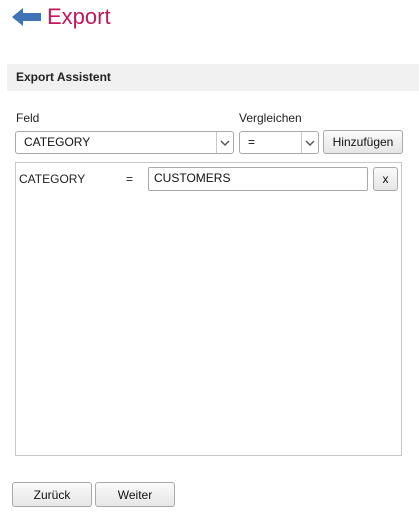  What do you see at coordinates (79, 16) in the screenshot?
I see `page-title: Export` at bounding box center [79, 16].